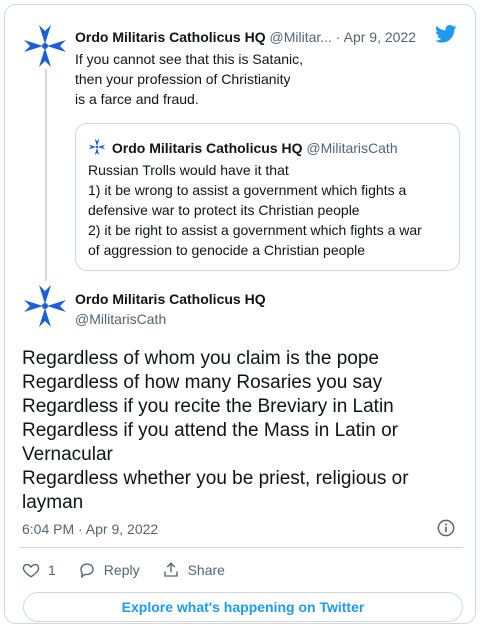 This screenshot has height=631, width=492. What do you see at coordinates (67, 454) in the screenshot?
I see `tweet2-text-line: Vernacular` at bounding box center [67, 454].